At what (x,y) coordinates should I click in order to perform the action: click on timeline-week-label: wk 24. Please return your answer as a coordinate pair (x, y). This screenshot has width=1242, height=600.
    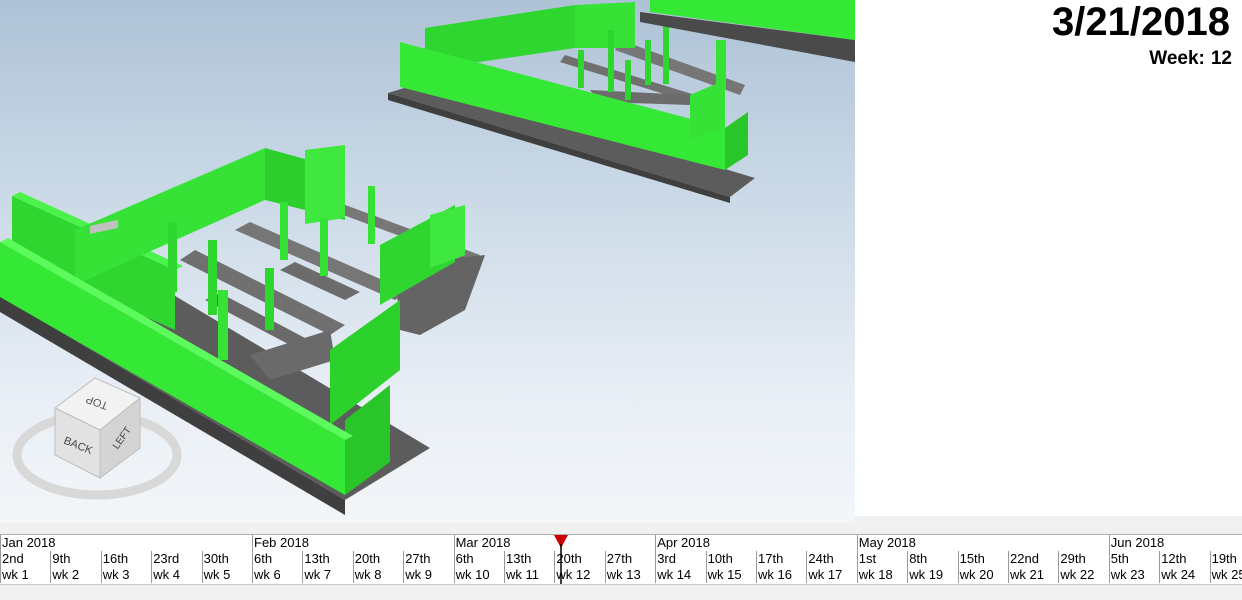
    Looking at the image, I should click on (1184, 575).